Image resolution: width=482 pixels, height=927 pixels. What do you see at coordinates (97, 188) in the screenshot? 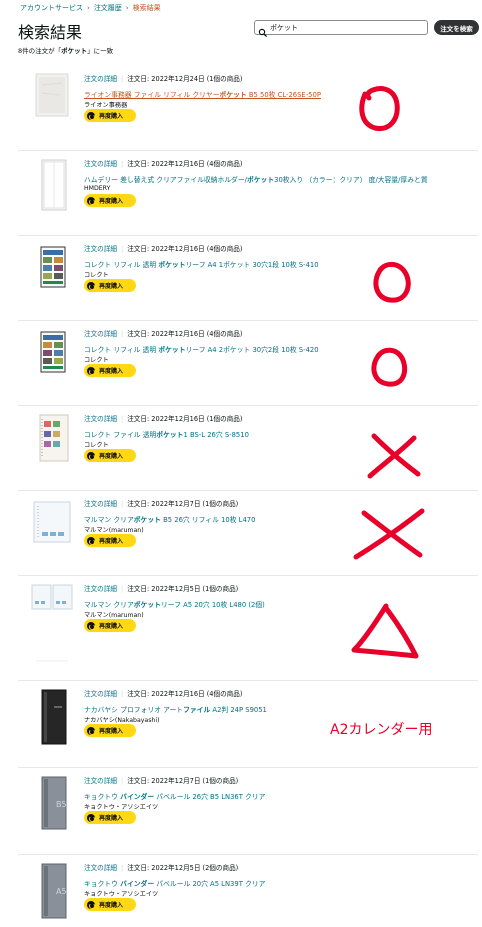
I see `seller-name: HMDERY` at bounding box center [97, 188].